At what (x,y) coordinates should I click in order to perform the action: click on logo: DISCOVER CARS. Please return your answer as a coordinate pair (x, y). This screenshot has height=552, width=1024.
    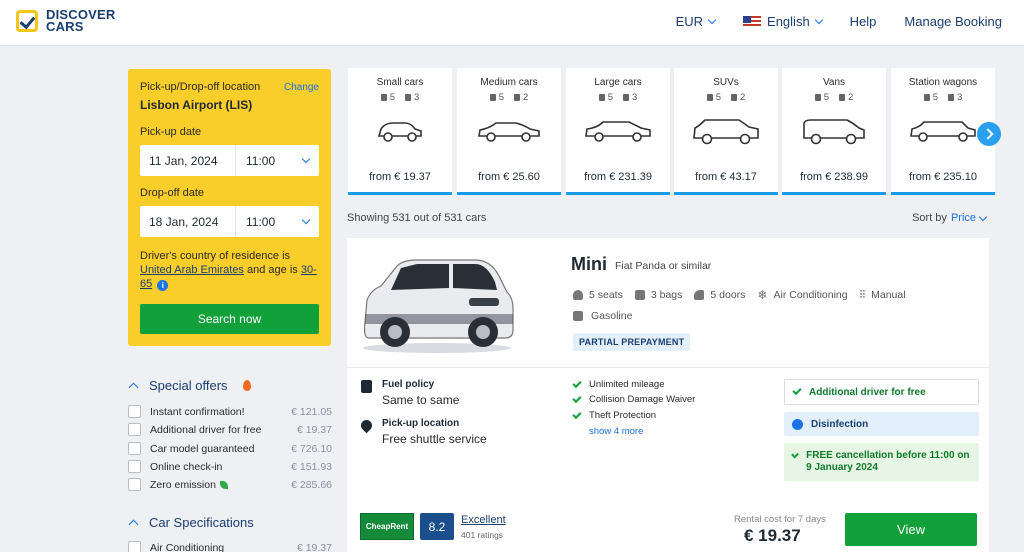
    Looking at the image, I should click on (66, 21).